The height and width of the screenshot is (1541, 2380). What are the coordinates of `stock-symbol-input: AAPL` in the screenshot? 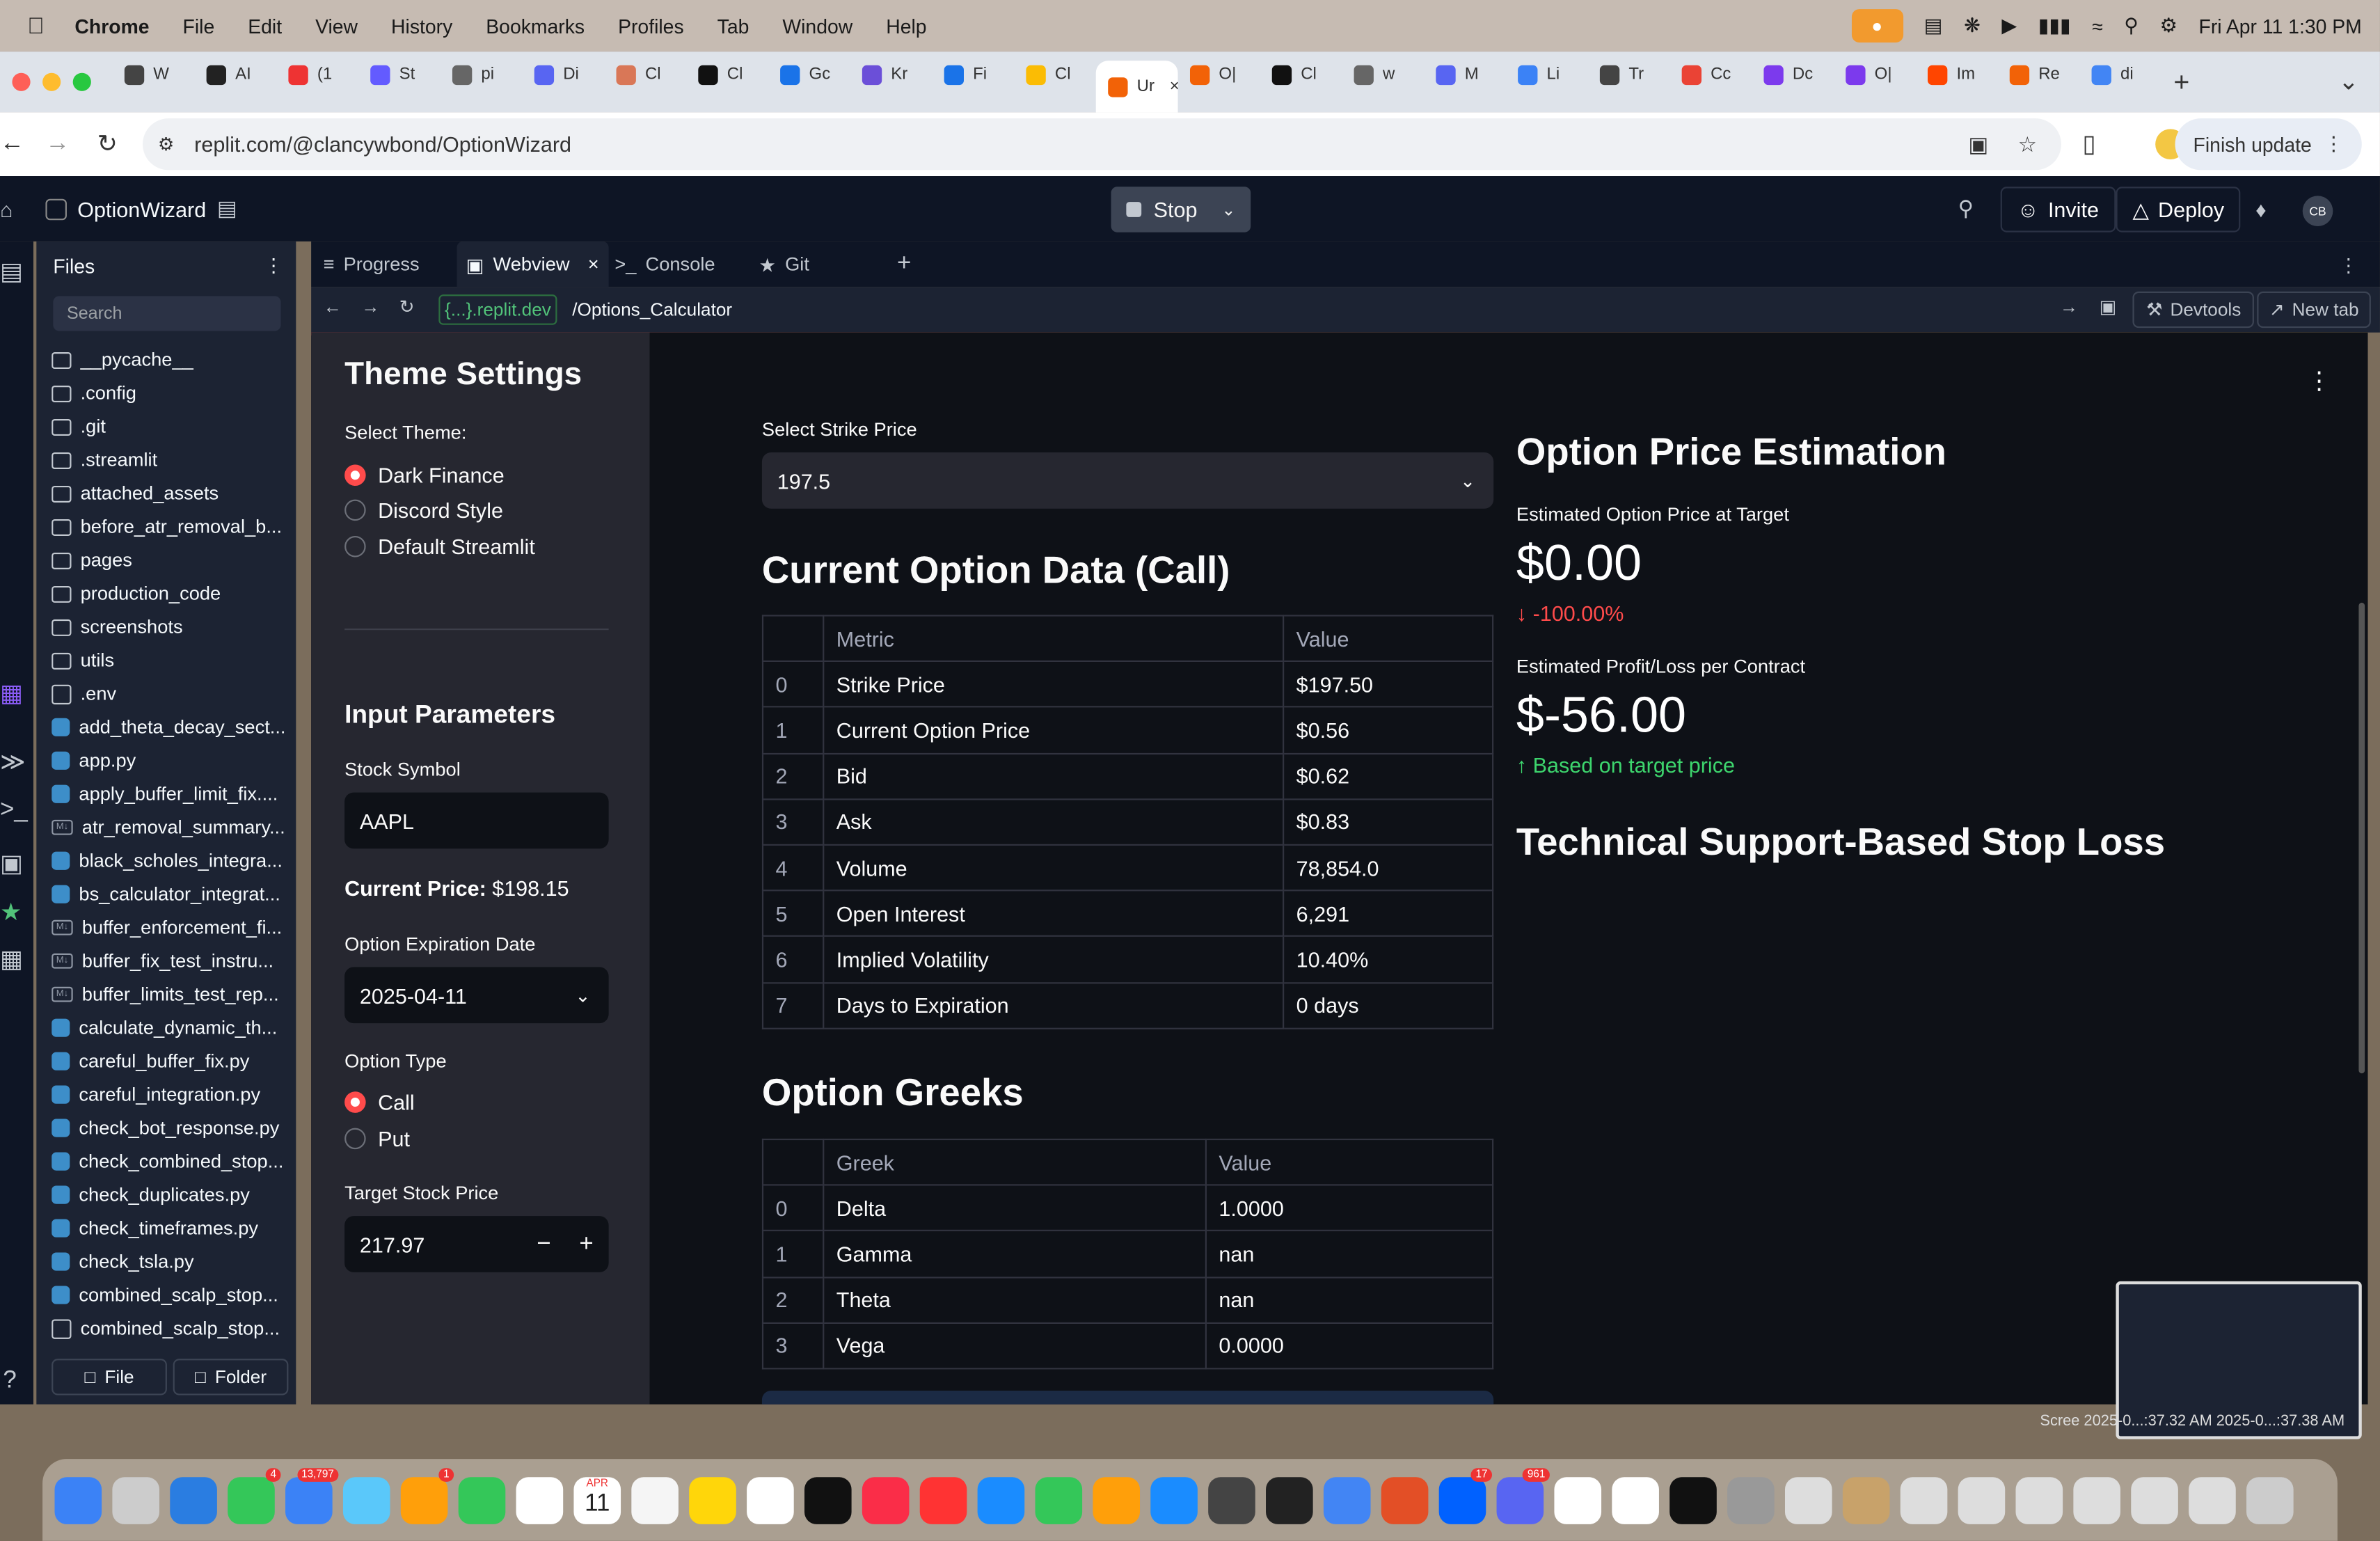 It's located at (476, 820).